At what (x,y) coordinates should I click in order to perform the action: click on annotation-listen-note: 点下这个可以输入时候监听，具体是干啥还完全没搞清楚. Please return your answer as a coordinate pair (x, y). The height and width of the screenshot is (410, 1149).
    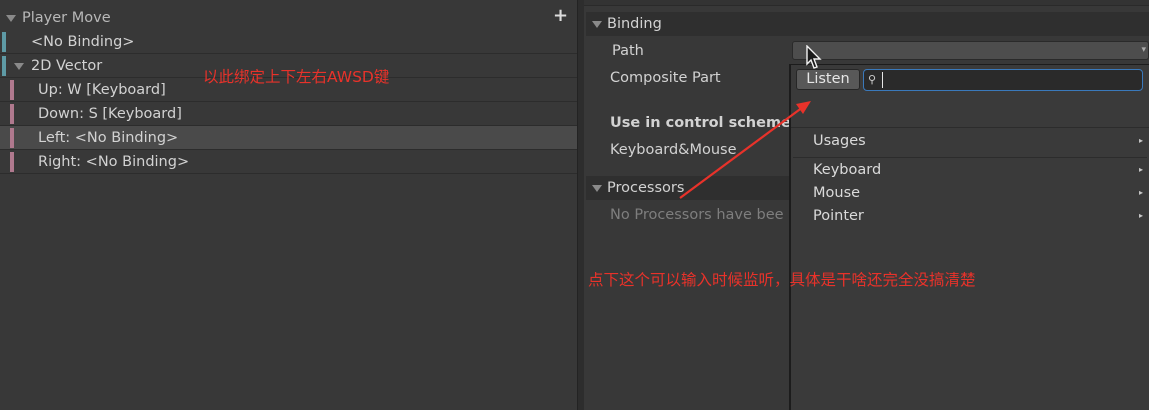
    Looking at the image, I should click on (782, 280).